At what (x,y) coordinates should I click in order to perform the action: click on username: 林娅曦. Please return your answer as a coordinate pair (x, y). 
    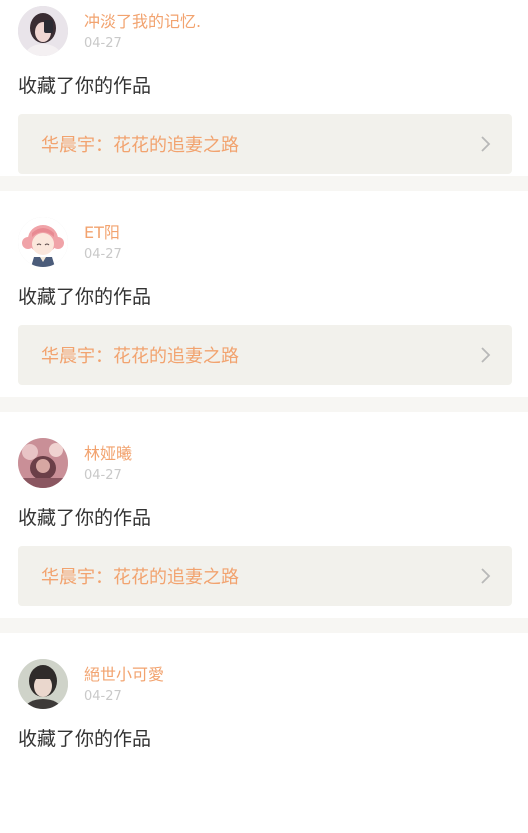
    Looking at the image, I should click on (108, 454).